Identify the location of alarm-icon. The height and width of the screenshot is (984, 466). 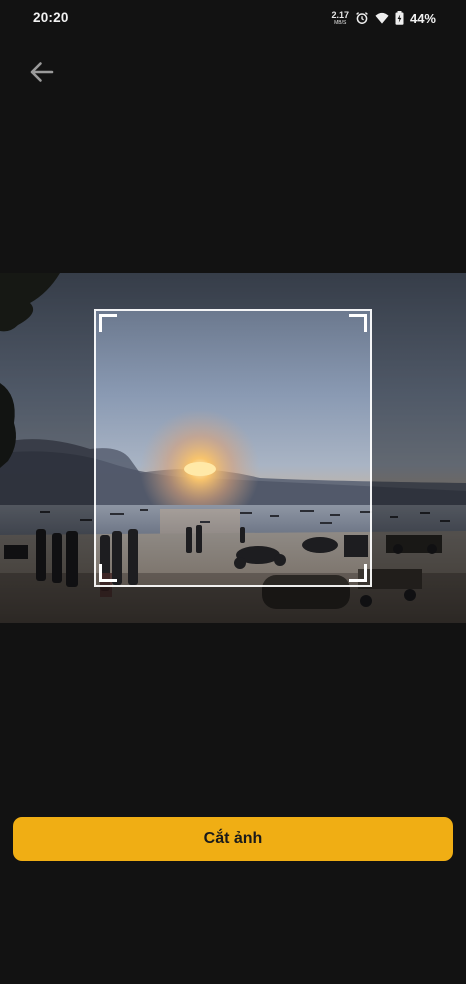
(362, 18).